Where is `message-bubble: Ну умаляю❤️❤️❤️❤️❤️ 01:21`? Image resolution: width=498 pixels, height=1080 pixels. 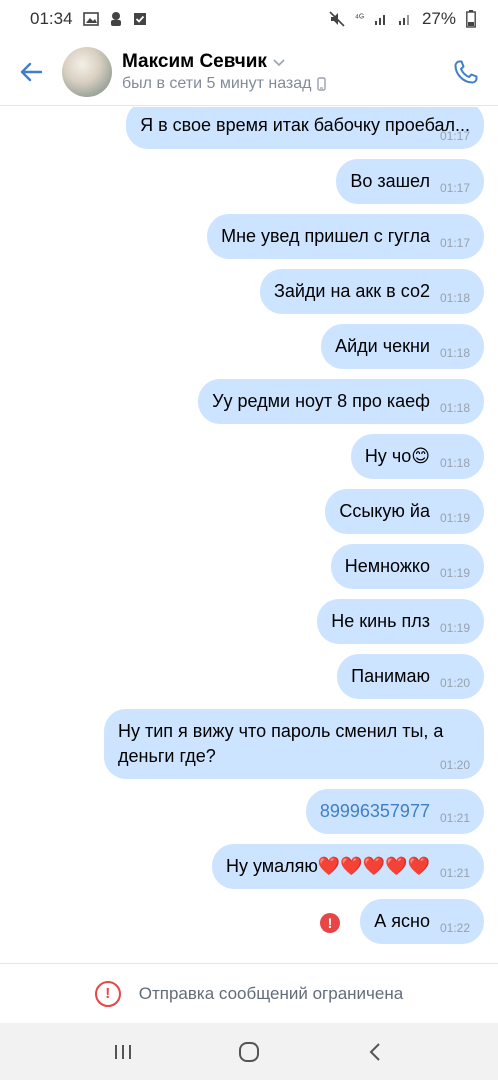
message-bubble: Ну умаляю❤️❤️❤️❤️❤️ 01:21 is located at coordinates (347, 866).